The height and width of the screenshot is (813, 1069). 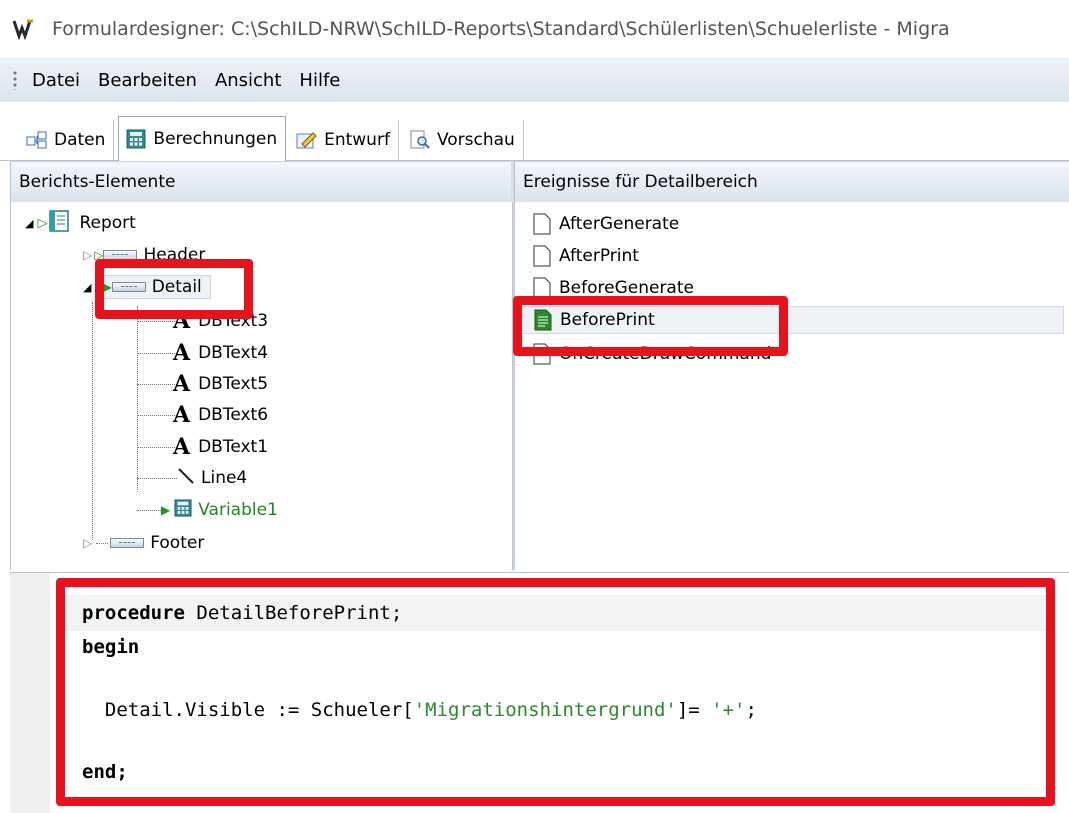 I want to click on preview-magnifier-icon, so click(x=420, y=140).